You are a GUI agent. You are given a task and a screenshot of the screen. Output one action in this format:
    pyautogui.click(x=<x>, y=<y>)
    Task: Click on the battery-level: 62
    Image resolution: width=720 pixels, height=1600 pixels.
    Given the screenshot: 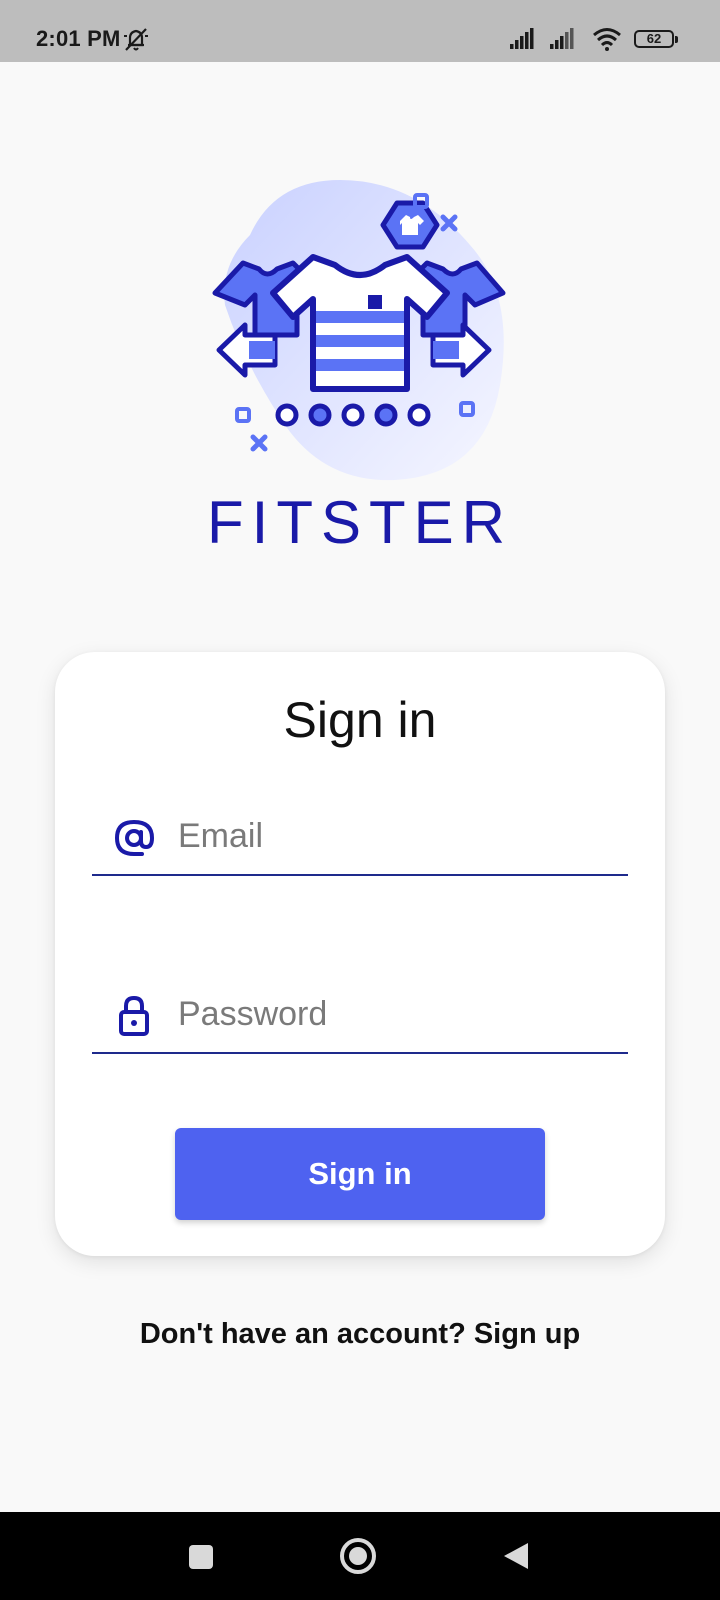 What is the action you would take?
    pyautogui.click(x=654, y=38)
    